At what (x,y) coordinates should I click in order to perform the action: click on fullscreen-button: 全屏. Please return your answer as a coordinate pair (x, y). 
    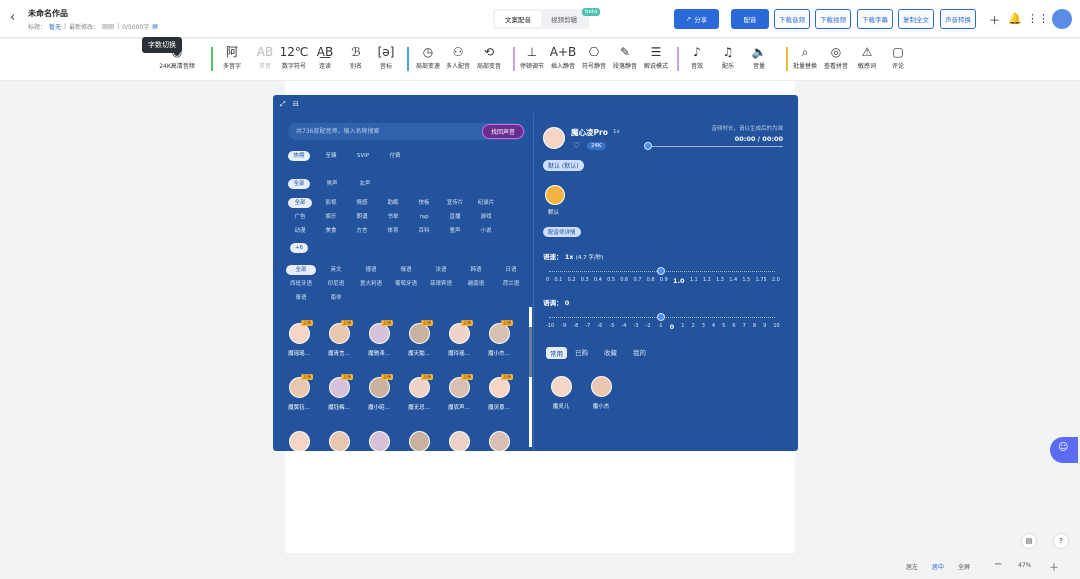
    Looking at the image, I should click on (964, 566).